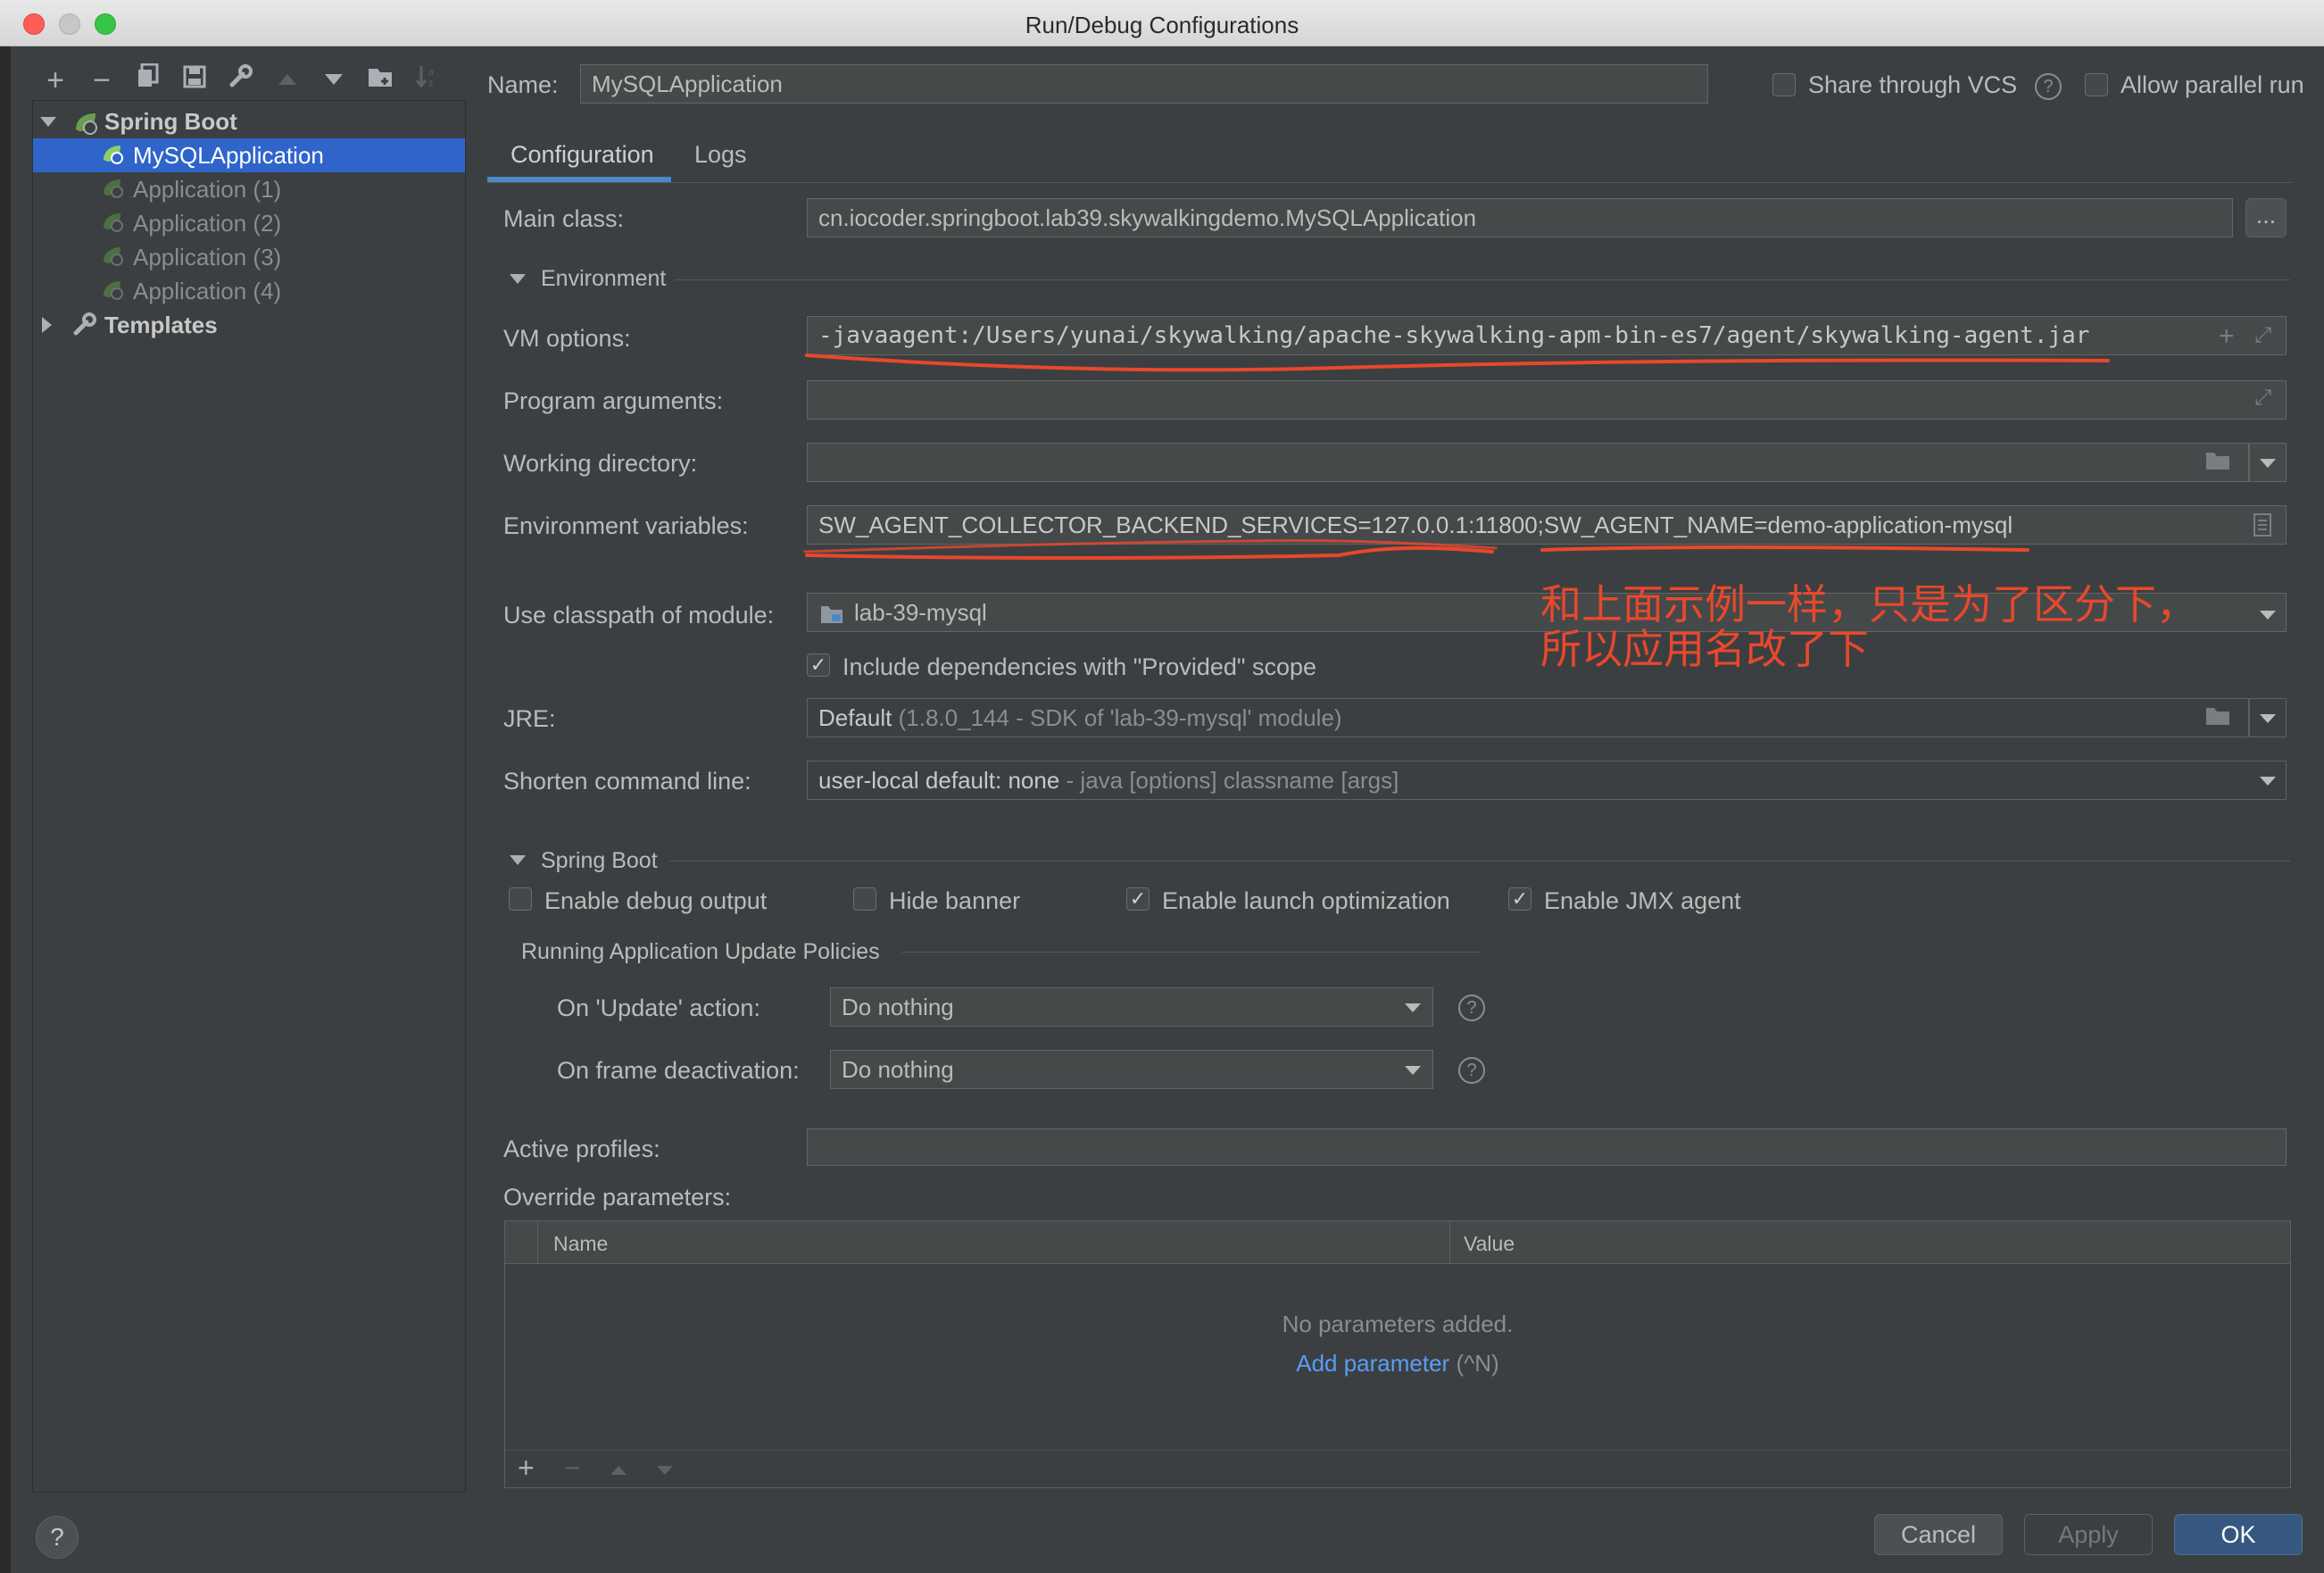  I want to click on tree-item-application-2: Application (2), so click(249, 223).